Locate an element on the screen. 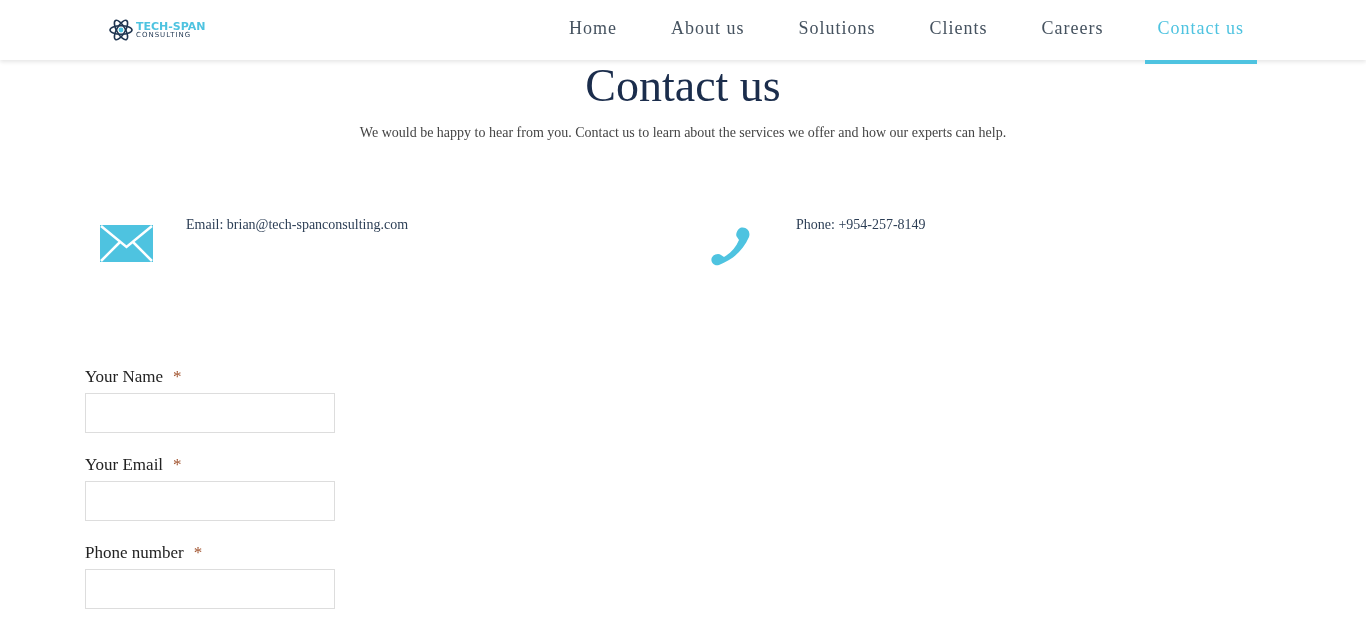  field-label: Your Email is located at coordinates (124, 465).